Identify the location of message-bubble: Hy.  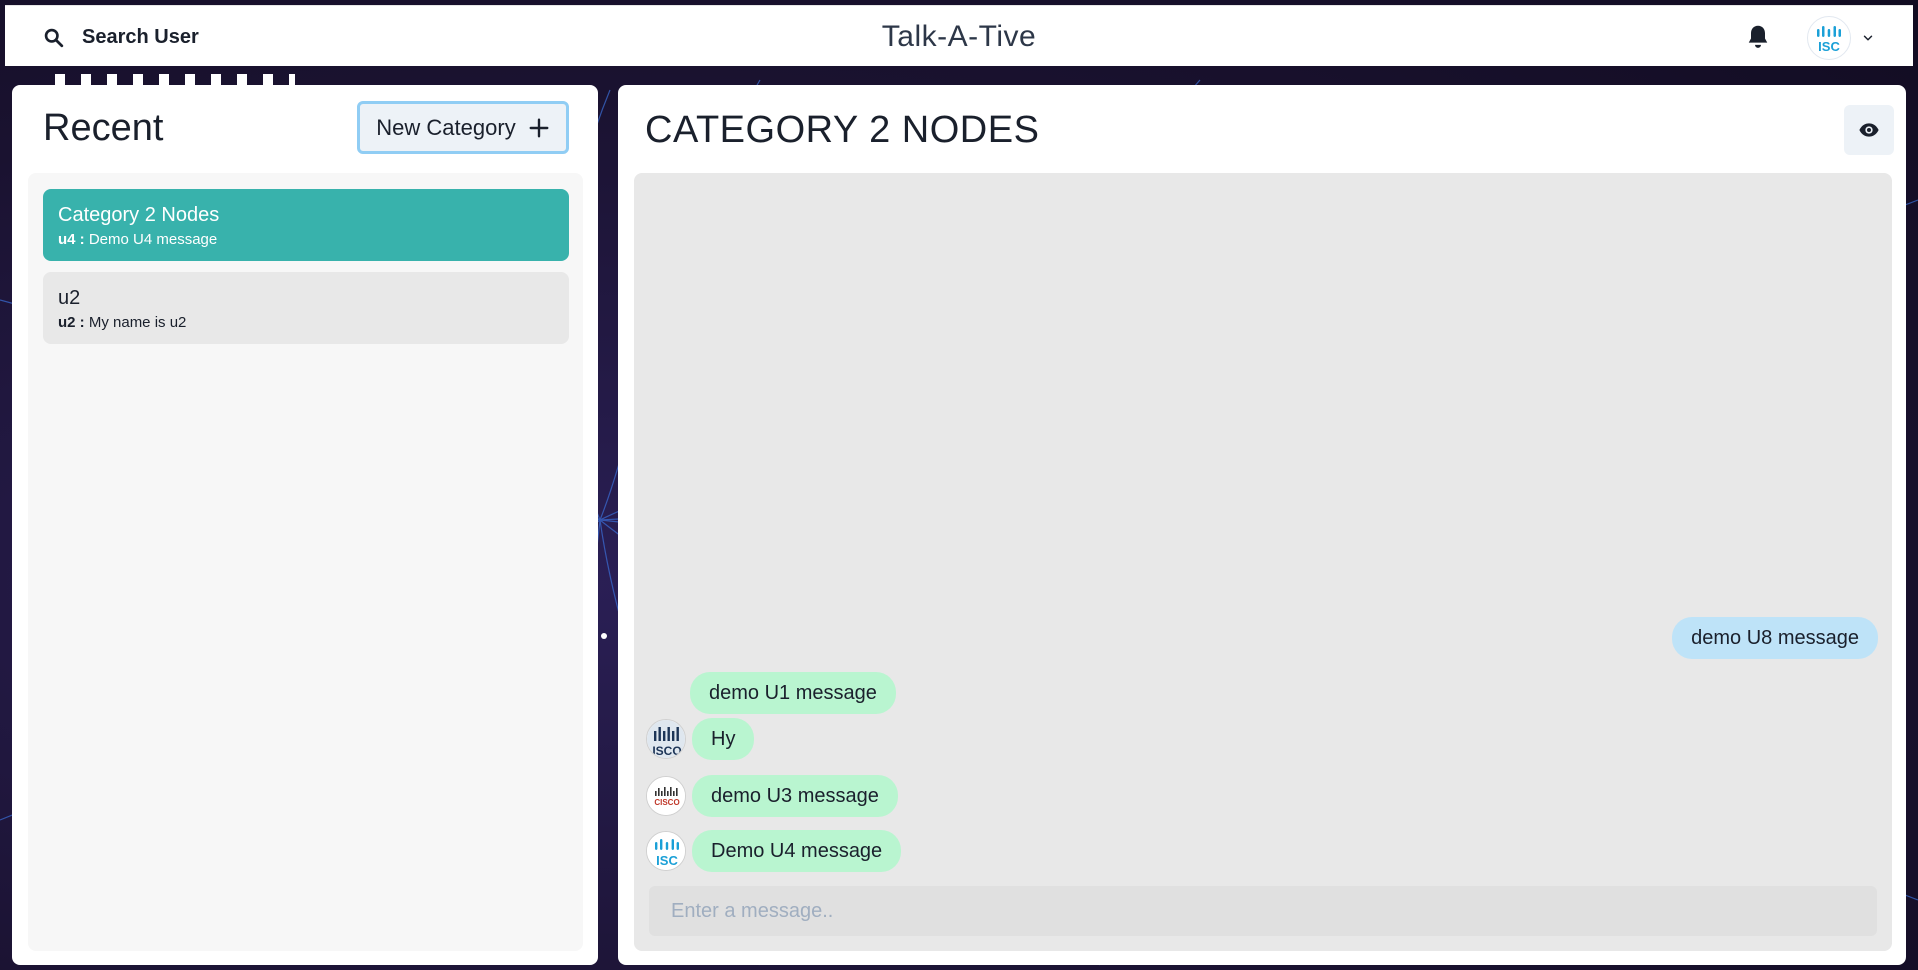
(723, 739).